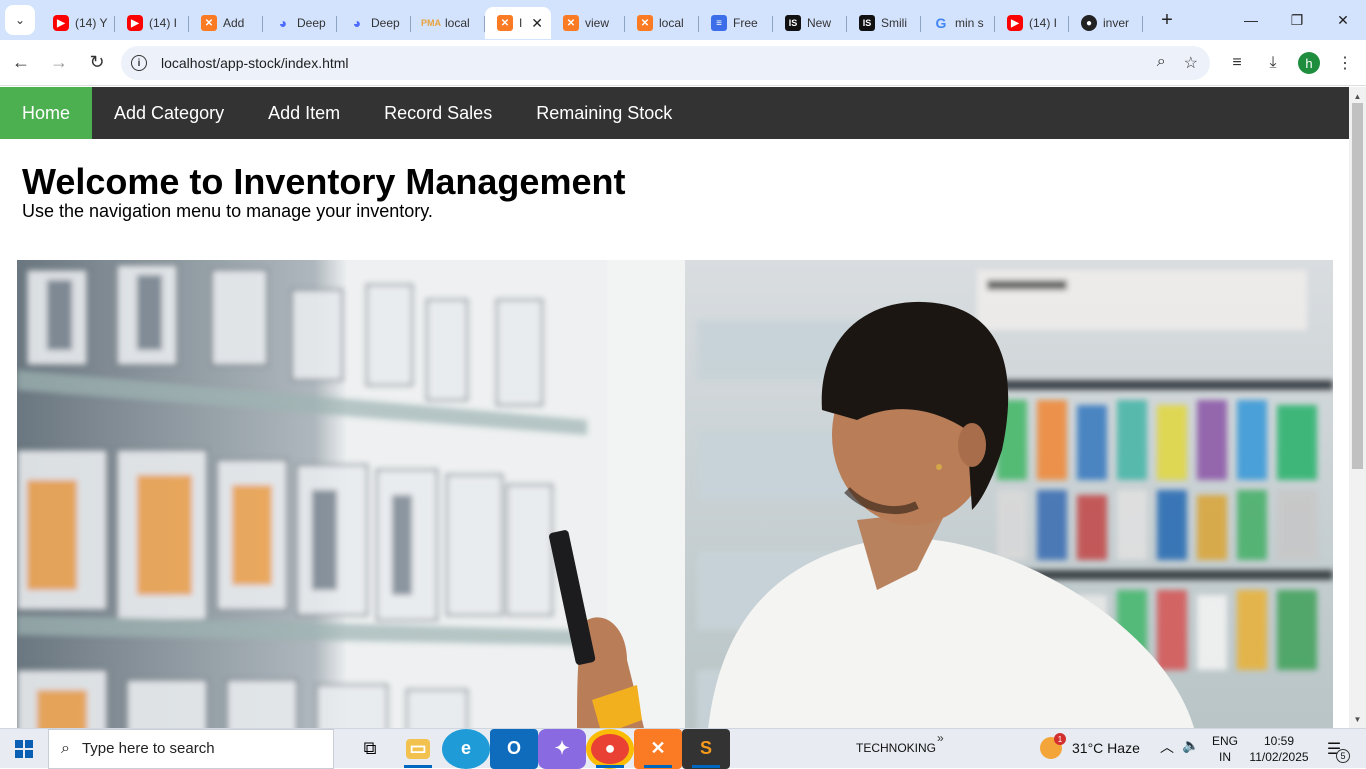  I want to click on phpmyadmin-icon: PMA, so click(431, 23).